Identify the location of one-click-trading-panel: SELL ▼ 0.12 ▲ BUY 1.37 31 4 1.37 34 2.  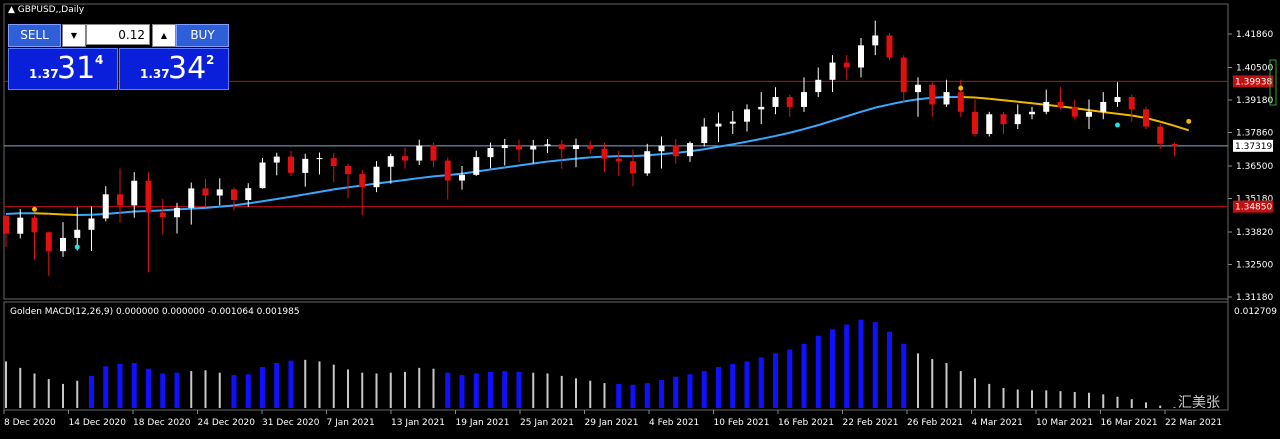
(118, 56).